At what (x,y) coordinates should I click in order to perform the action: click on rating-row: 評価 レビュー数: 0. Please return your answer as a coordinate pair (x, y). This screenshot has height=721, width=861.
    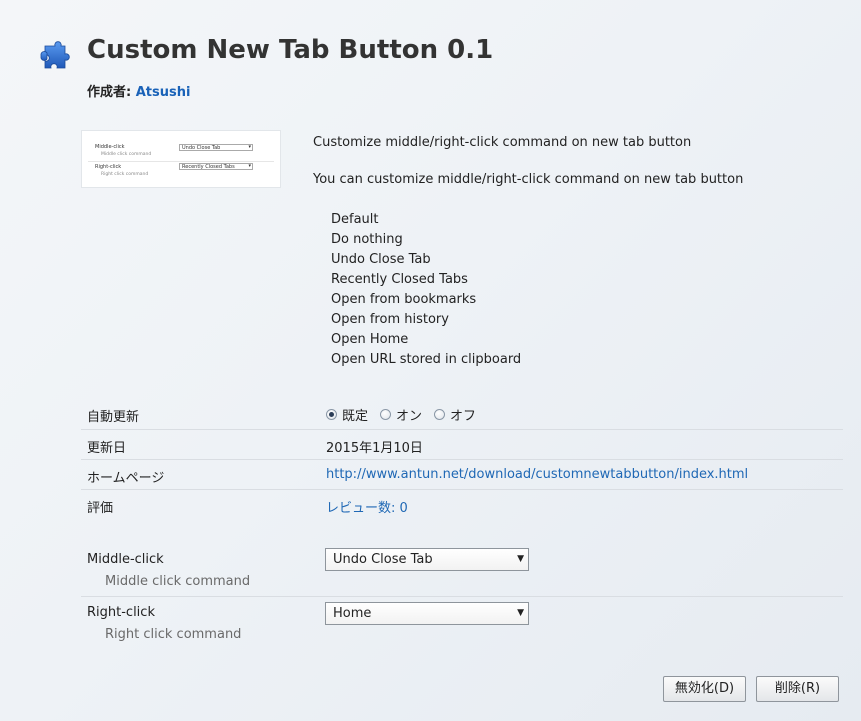
    Looking at the image, I should click on (462, 504).